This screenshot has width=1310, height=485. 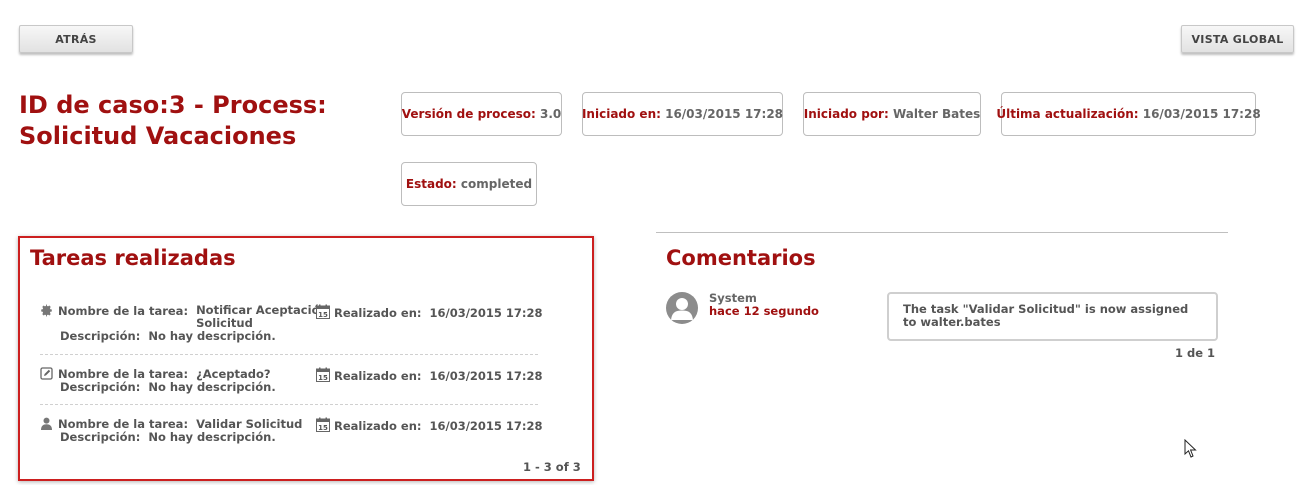 I want to click on info-key: Iniciado en:, so click(x=621, y=114).